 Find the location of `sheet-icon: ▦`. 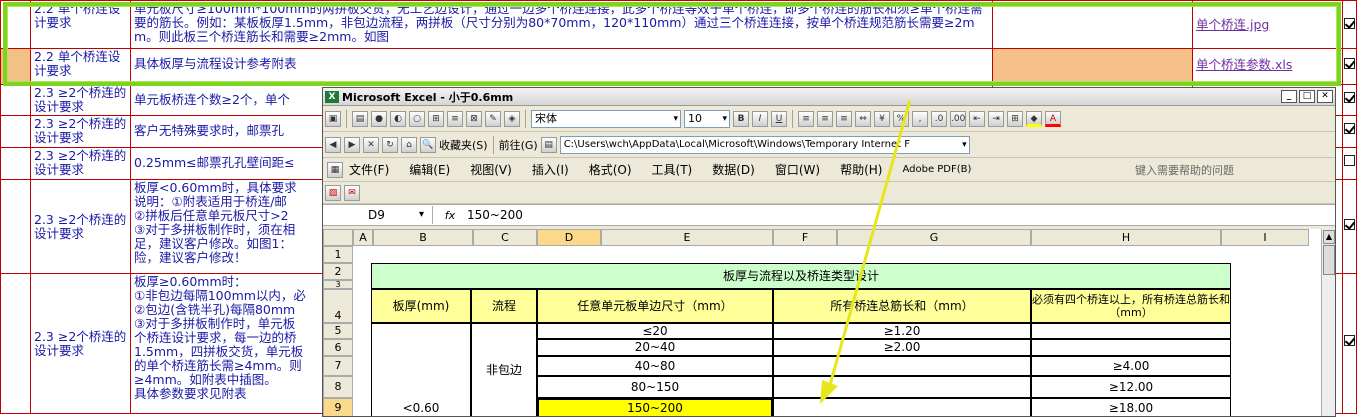

sheet-icon: ▦ is located at coordinates (335, 169).